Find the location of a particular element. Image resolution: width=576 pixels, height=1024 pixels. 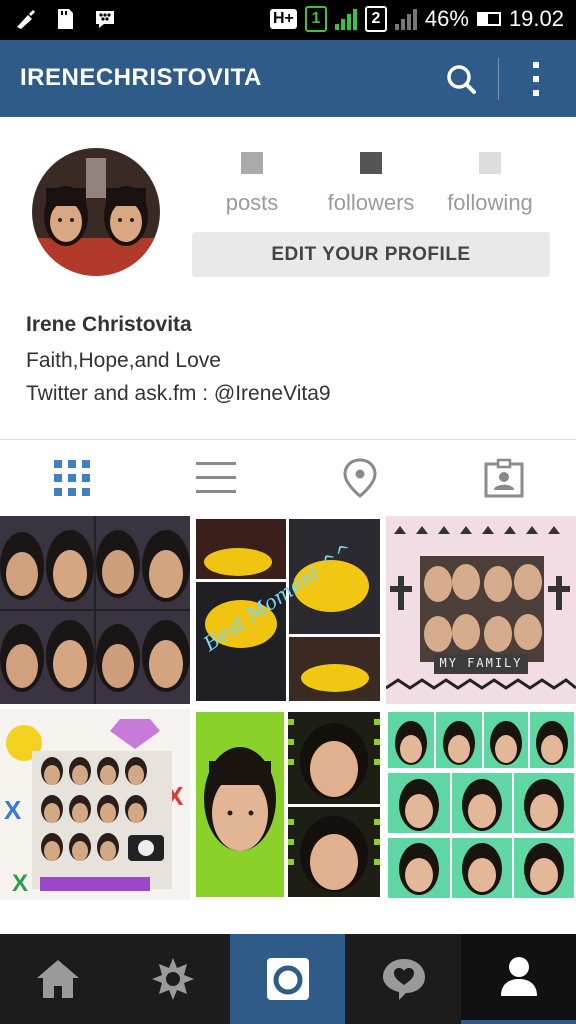

tagged-photos-icon is located at coordinates (504, 478).